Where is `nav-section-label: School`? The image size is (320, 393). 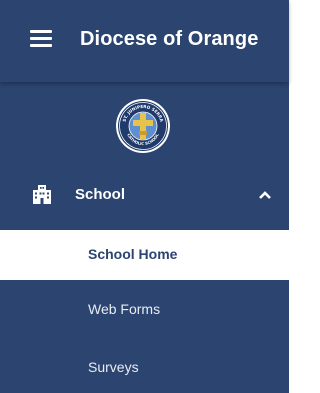
nav-section-label: School is located at coordinates (100, 194).